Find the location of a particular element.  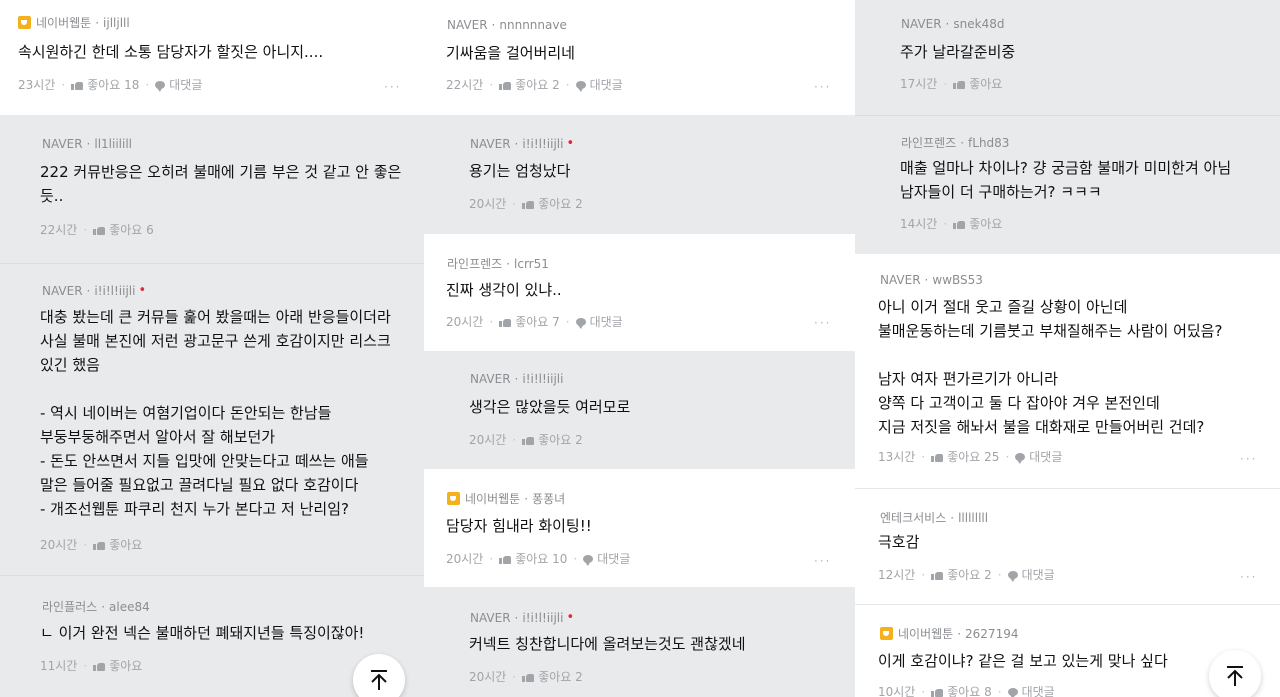

comment-text: 생각은 많았을듯 여러모로 is located at coordinates (550, 407).